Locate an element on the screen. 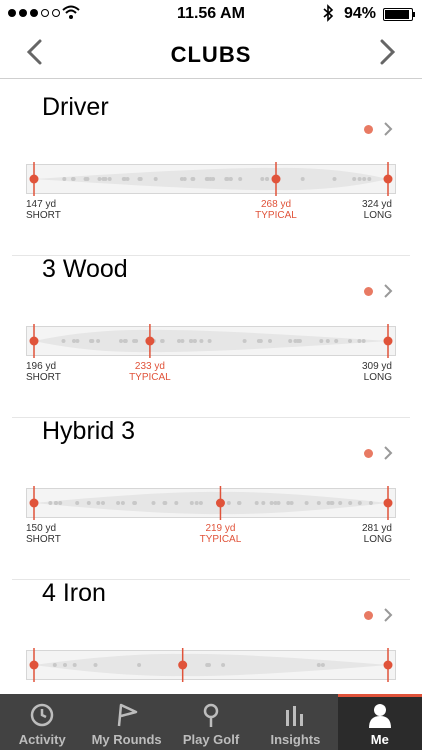  typical-label: TYPICAL is located at coordinates (276, 215).